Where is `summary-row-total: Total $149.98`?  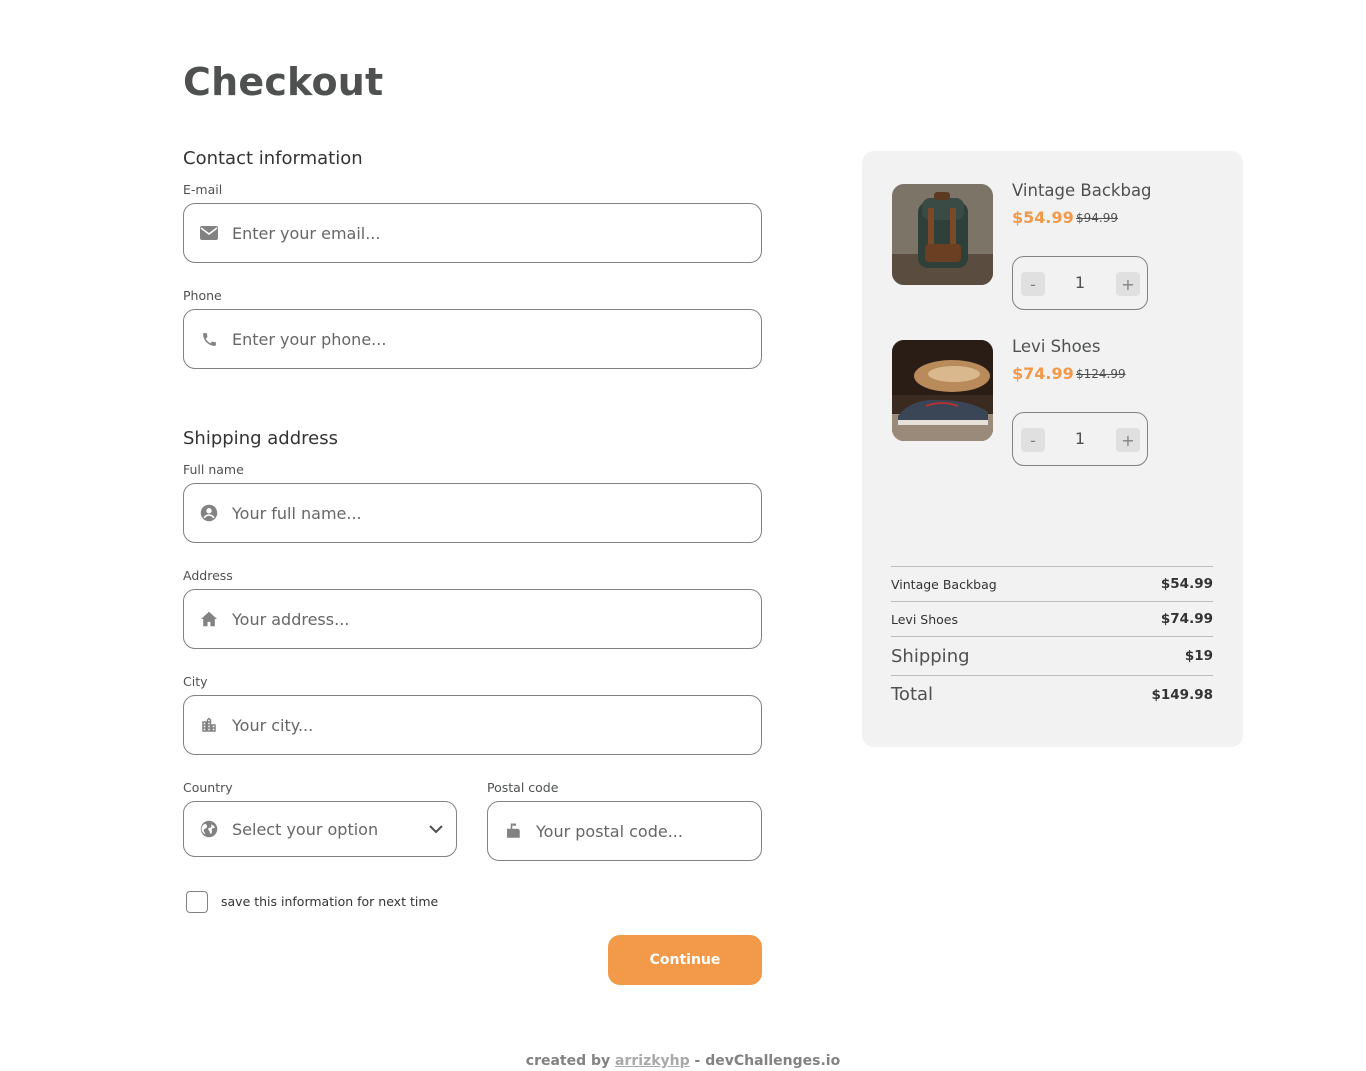
summary-row-total: Total $149.98 is located at coordinates (1052, 694).